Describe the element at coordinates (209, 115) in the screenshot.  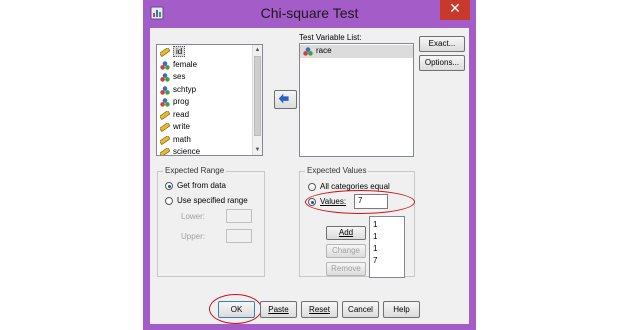
I see `variable-list-item: read` at that location.